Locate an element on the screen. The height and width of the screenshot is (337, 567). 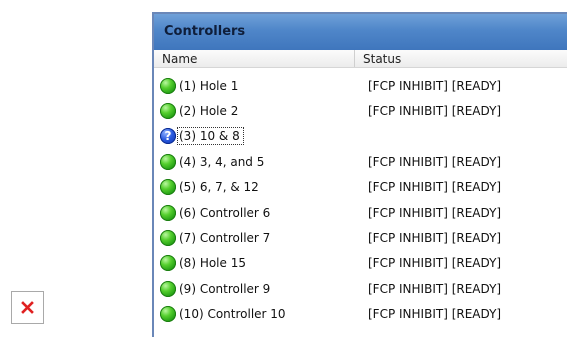
controller-name-cell: (2) Hole 2 is located at coordinates (257, 111).